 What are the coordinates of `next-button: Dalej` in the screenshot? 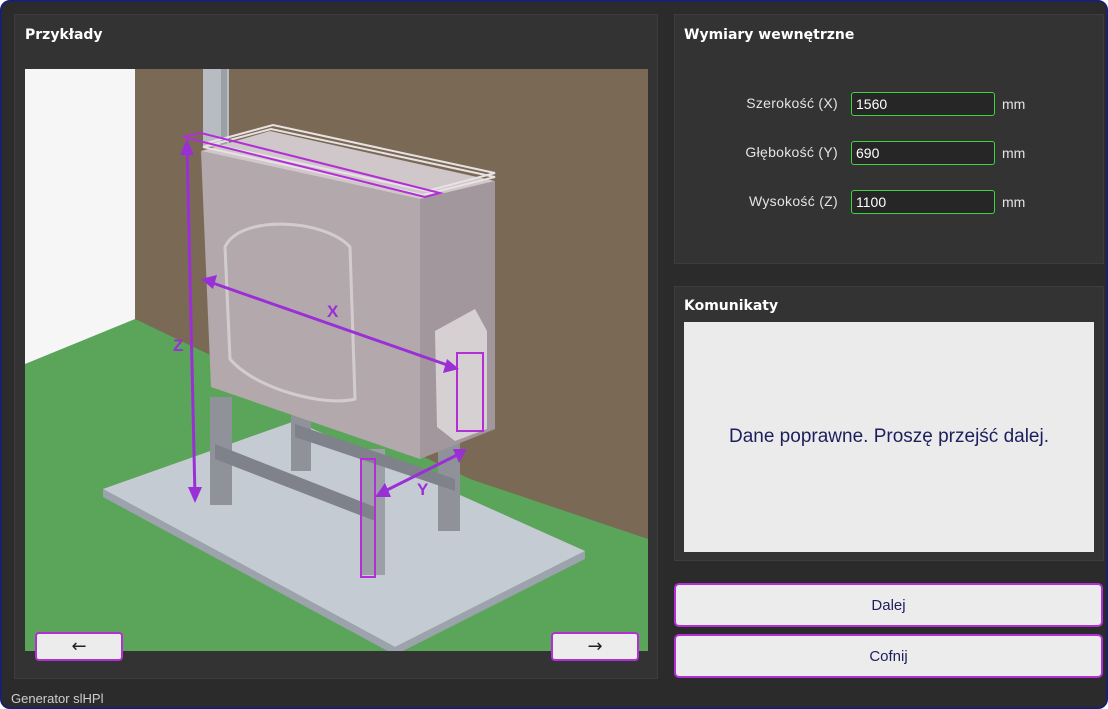 It's located at (888, 605).